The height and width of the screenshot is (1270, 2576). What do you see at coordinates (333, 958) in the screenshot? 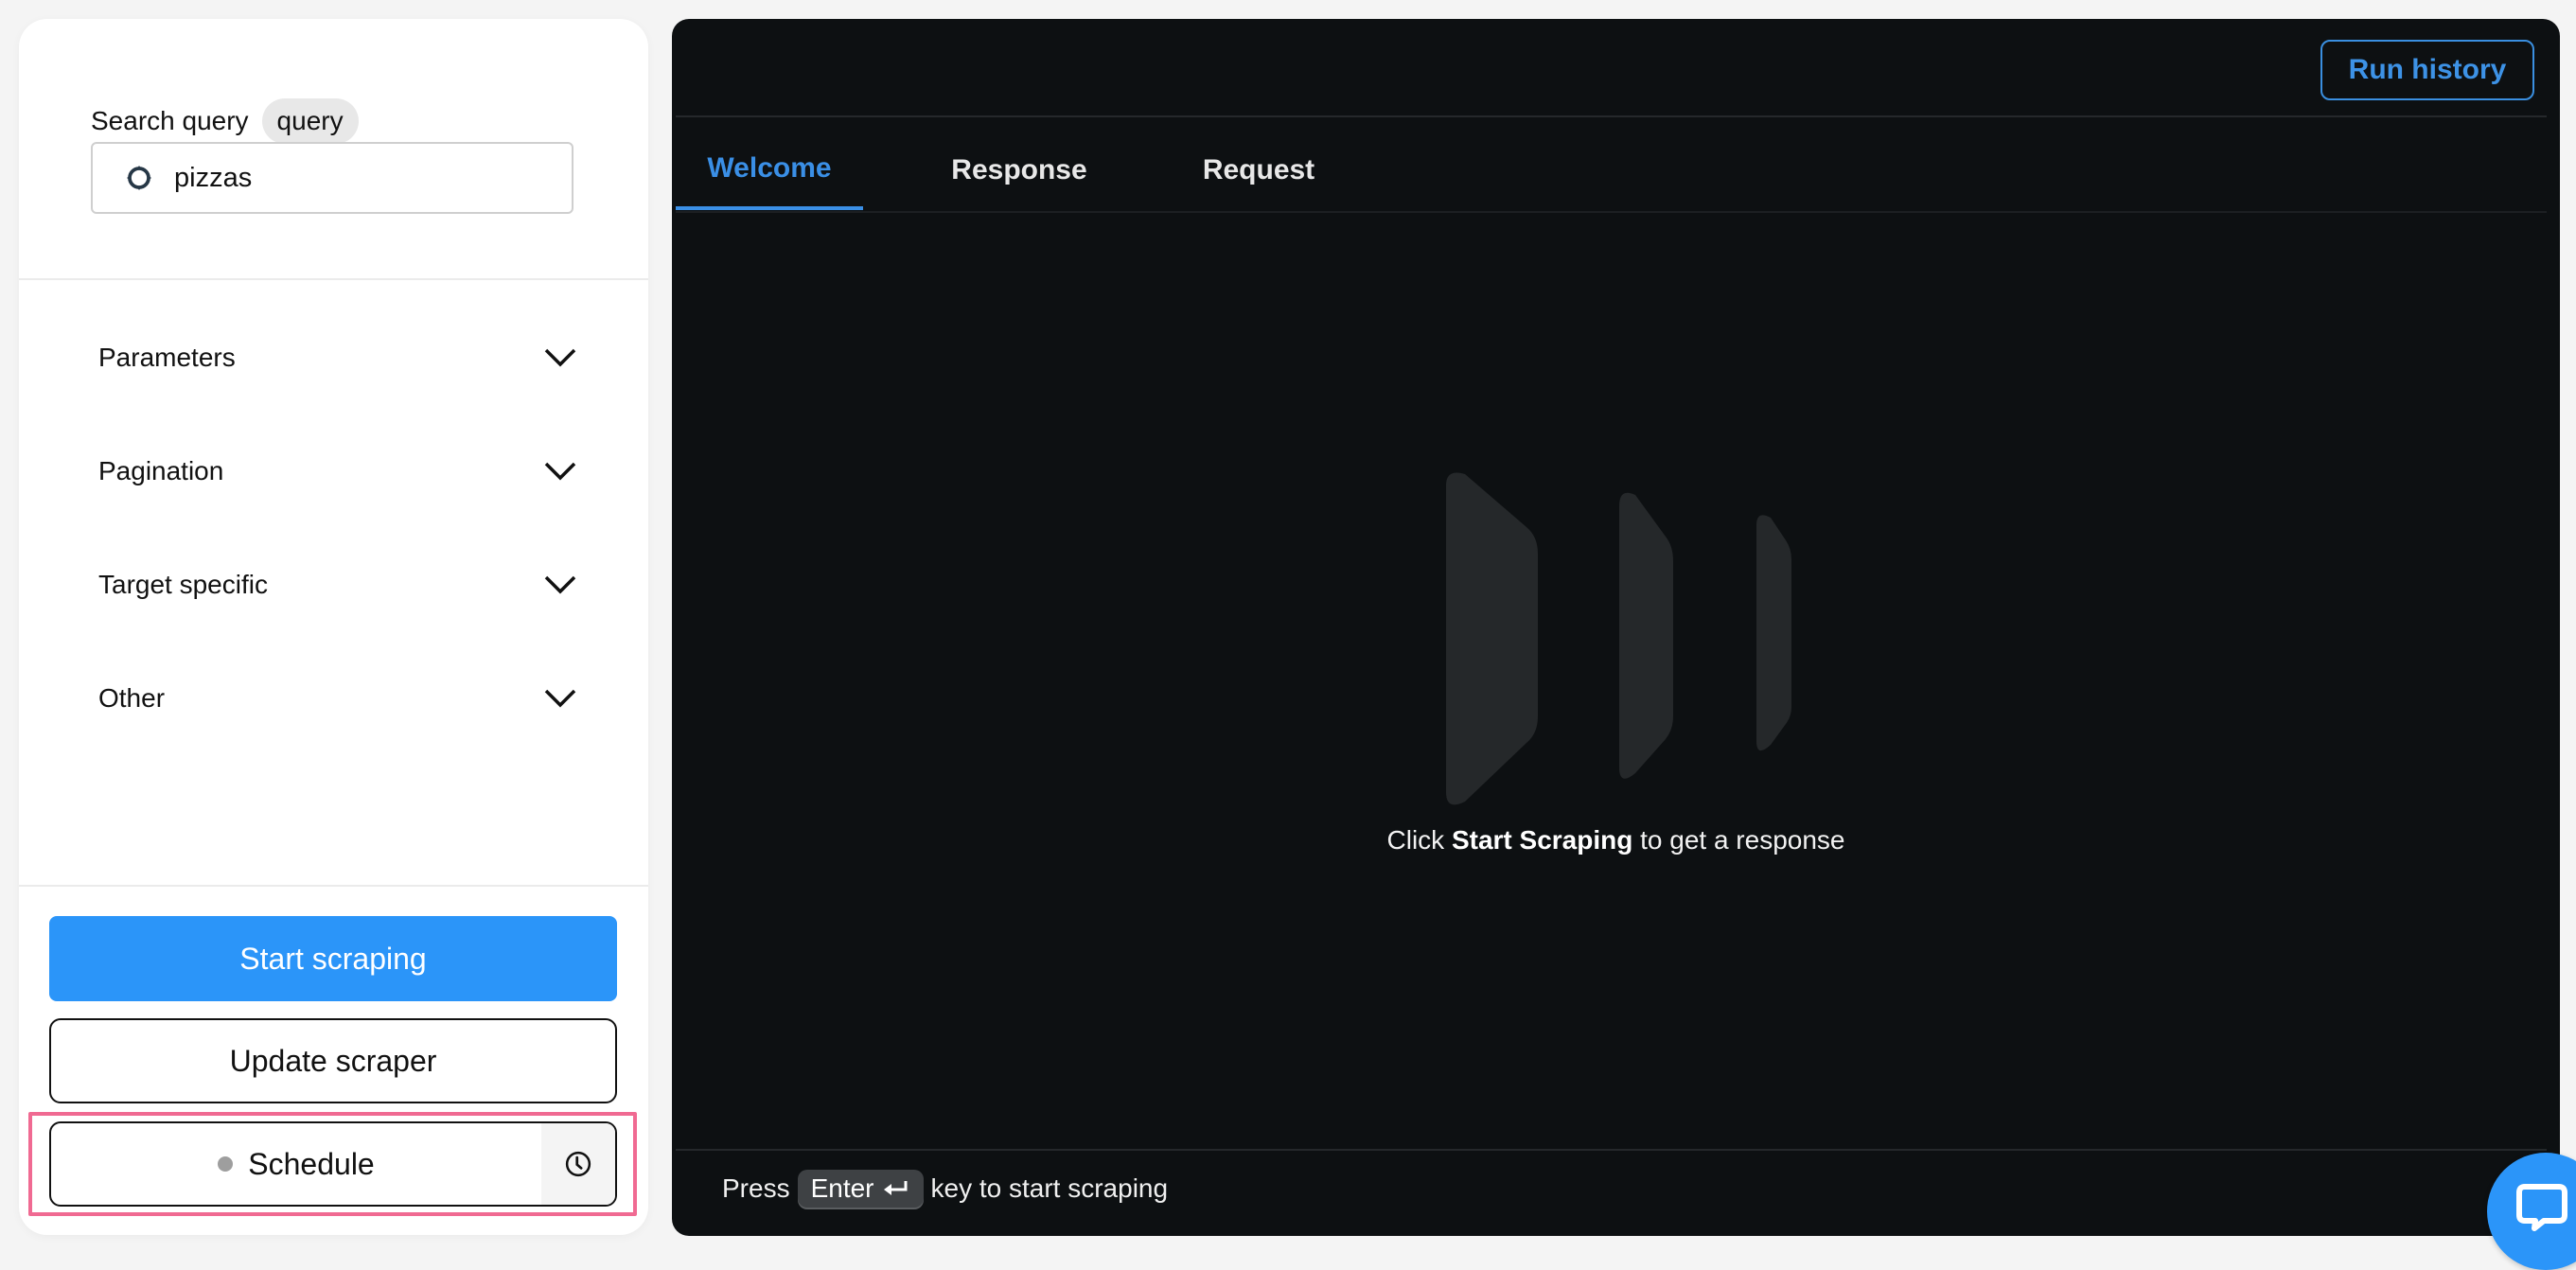
I see `start-scraping-button: Start scraping` at bounding box center [333, 958].